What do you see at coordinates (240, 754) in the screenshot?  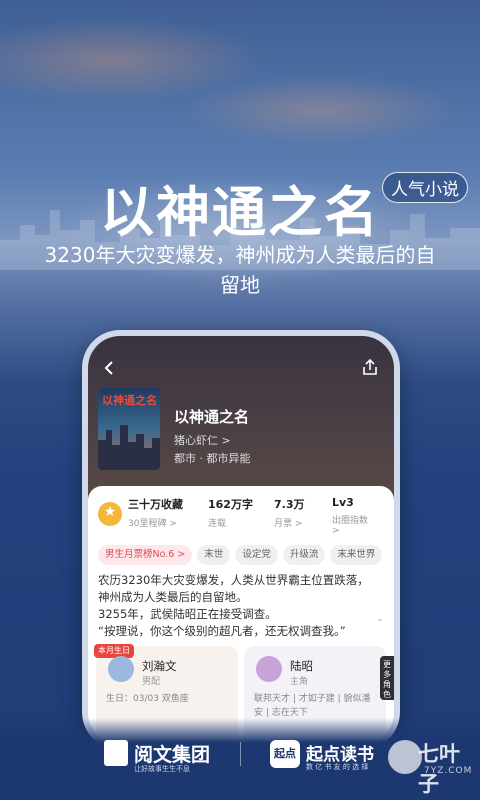 I see `logo-divider` at bounding box center [240, 754].